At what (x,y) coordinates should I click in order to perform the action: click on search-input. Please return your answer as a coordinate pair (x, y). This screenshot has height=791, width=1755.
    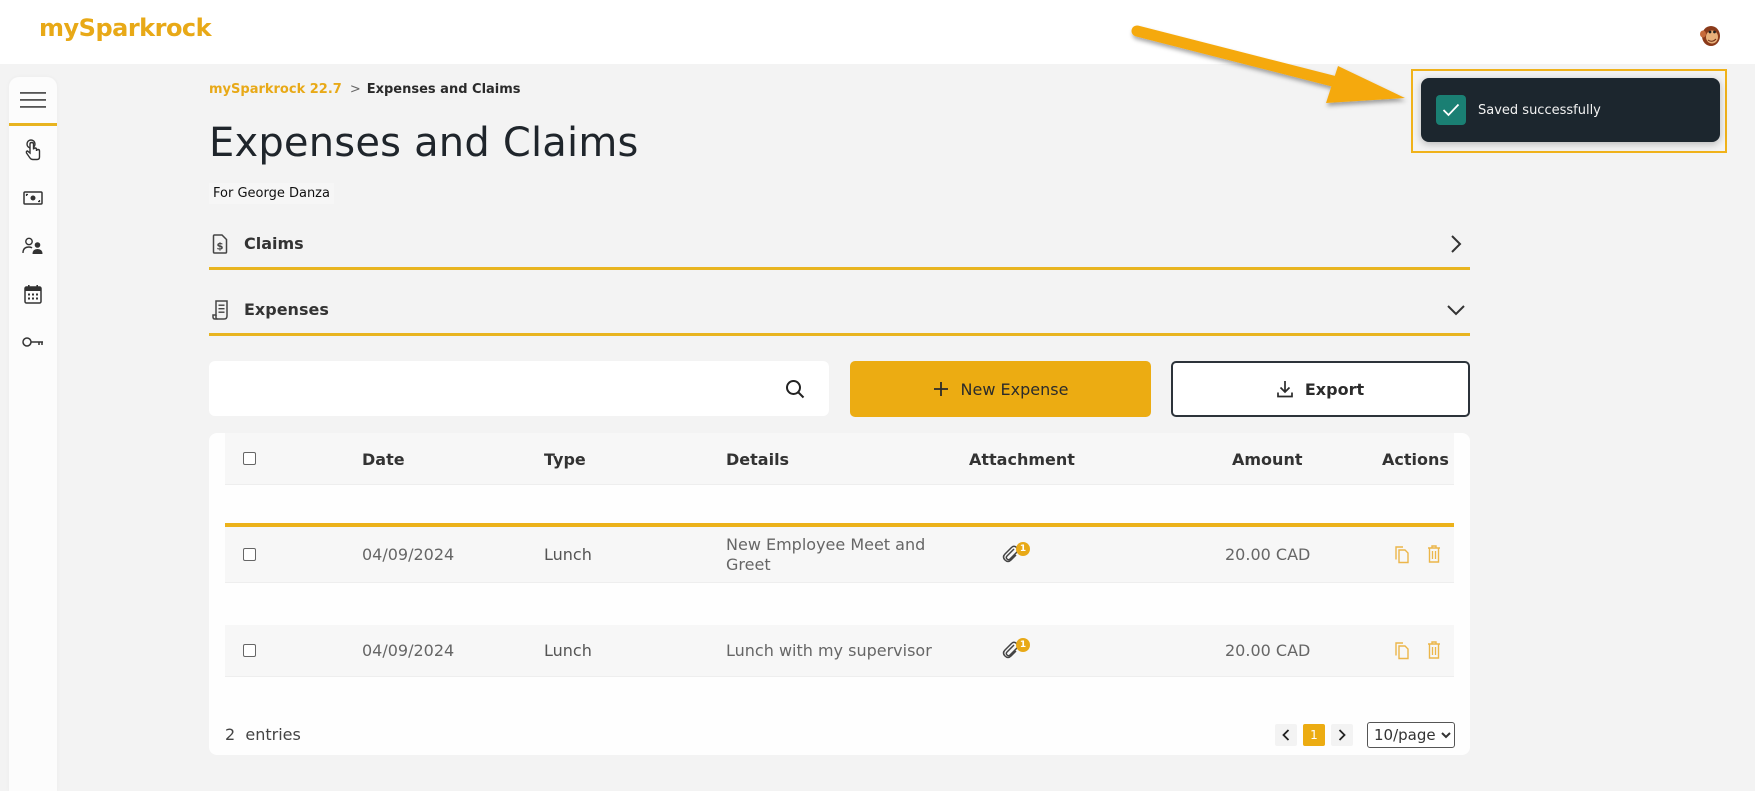
    Looking at the image, I should click on (496, 388).